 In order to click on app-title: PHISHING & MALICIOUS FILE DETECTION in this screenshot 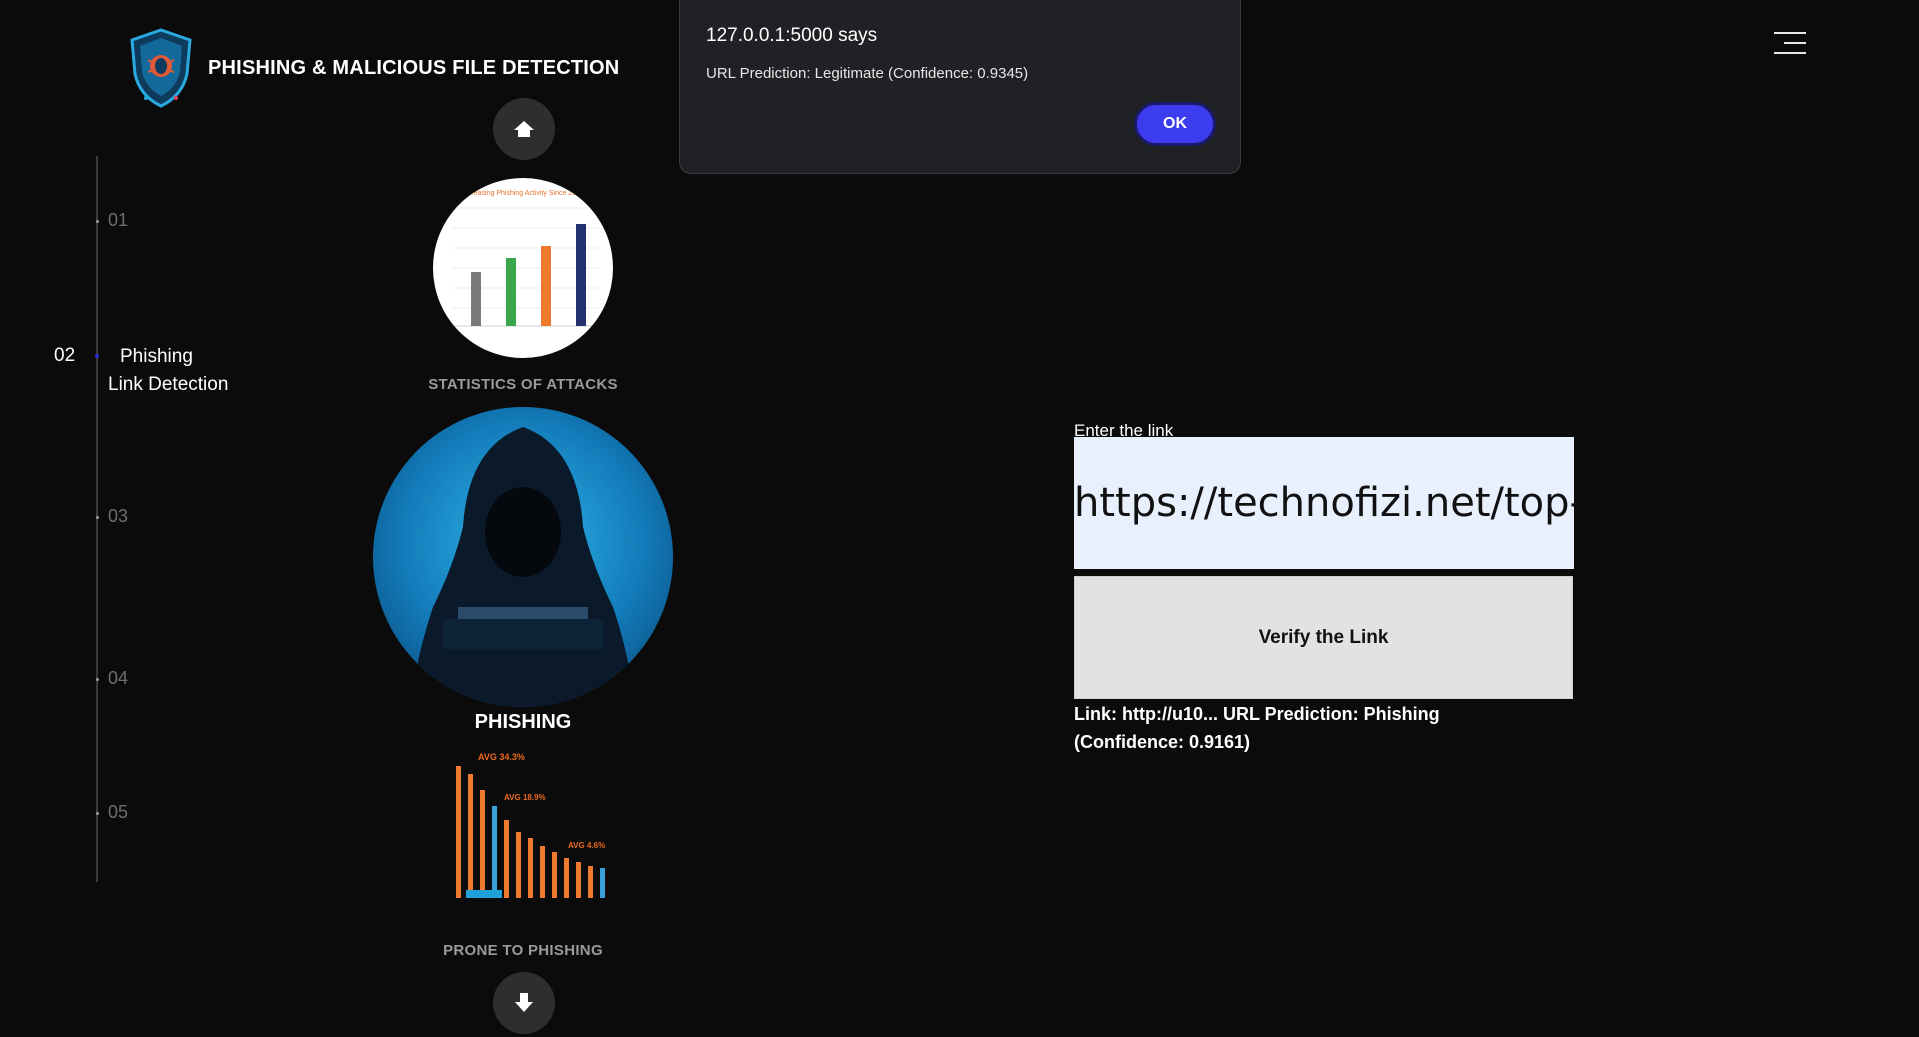, I will do `click(414, 67)`.